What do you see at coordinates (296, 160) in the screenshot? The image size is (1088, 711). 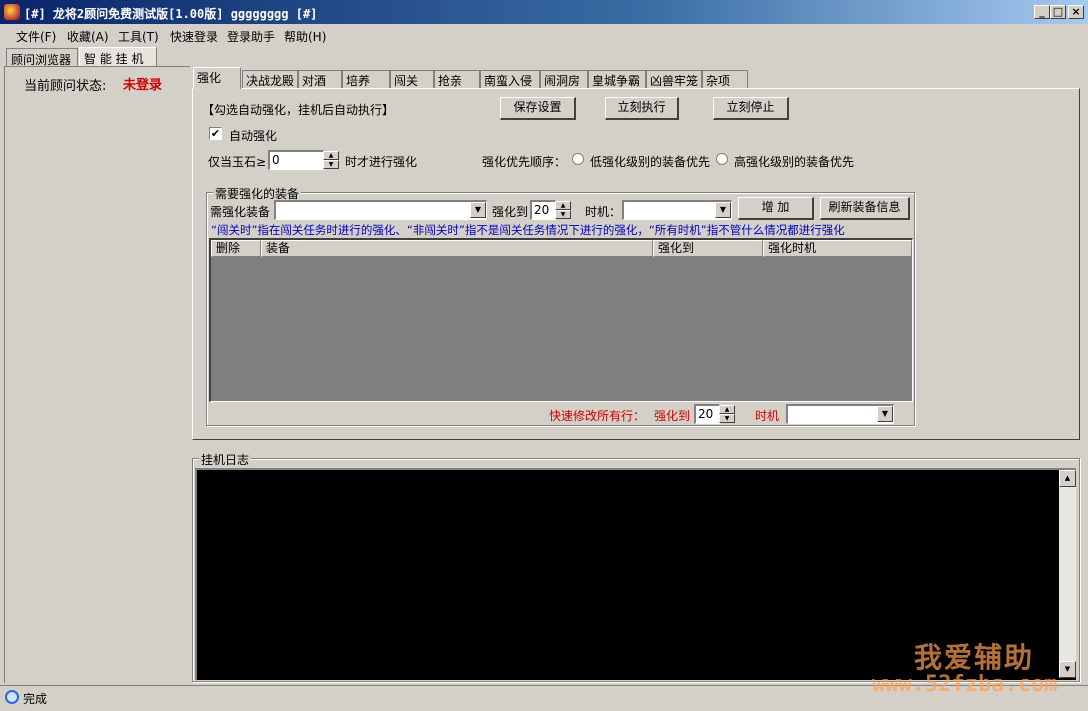 I see `jade-threshold-input: 0` at bounding box center [296, 160].